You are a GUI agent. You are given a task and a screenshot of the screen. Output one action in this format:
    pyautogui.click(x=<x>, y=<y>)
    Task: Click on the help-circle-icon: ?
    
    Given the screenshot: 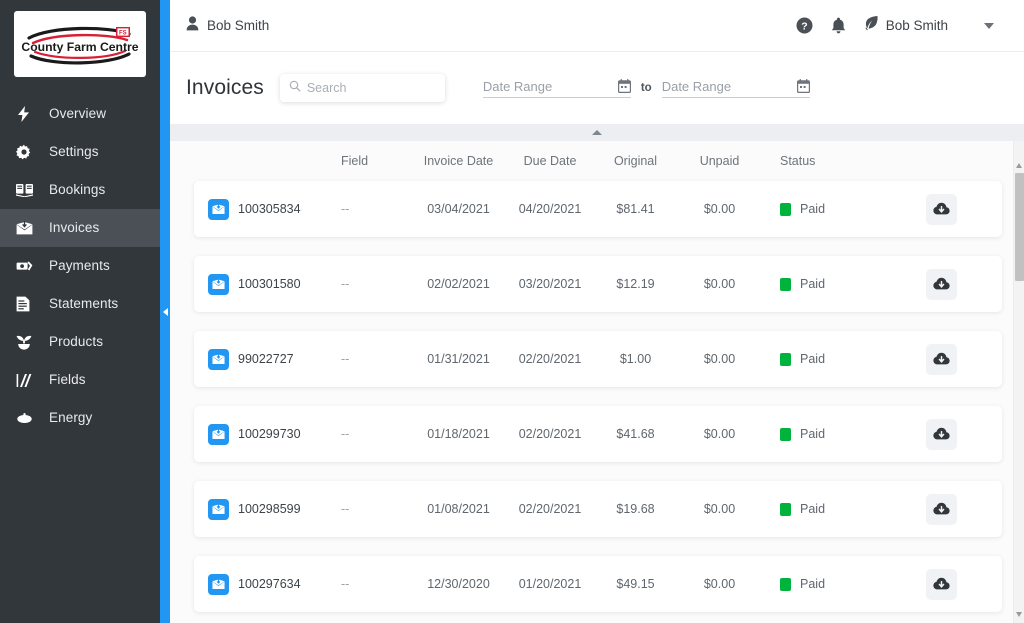 What is the action you would take?
    pyautogui.click(x=804, y=25)
    